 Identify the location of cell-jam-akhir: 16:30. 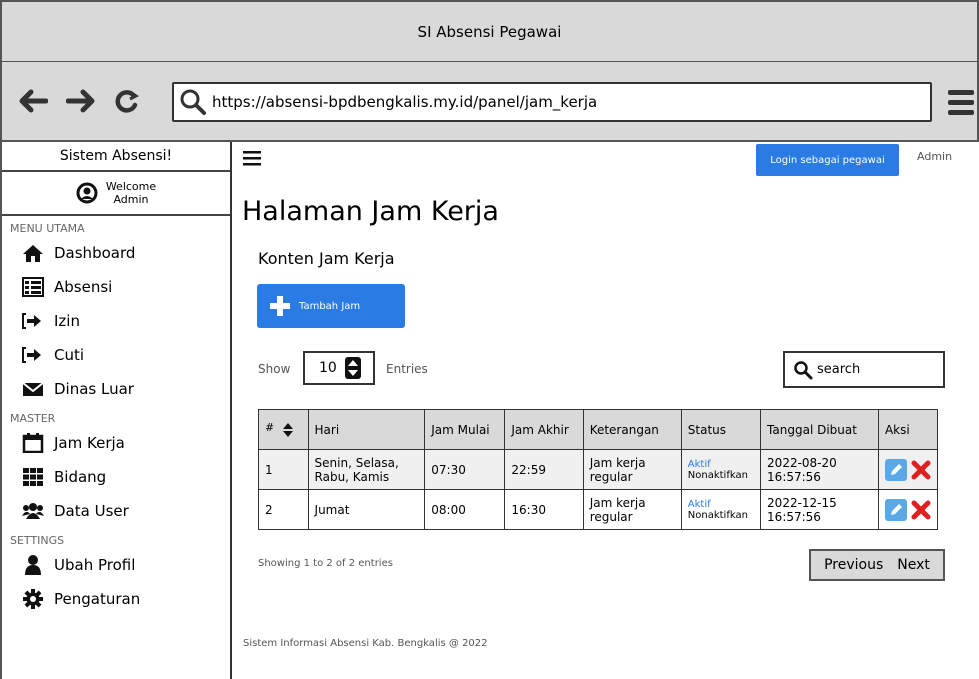
(544, 509).